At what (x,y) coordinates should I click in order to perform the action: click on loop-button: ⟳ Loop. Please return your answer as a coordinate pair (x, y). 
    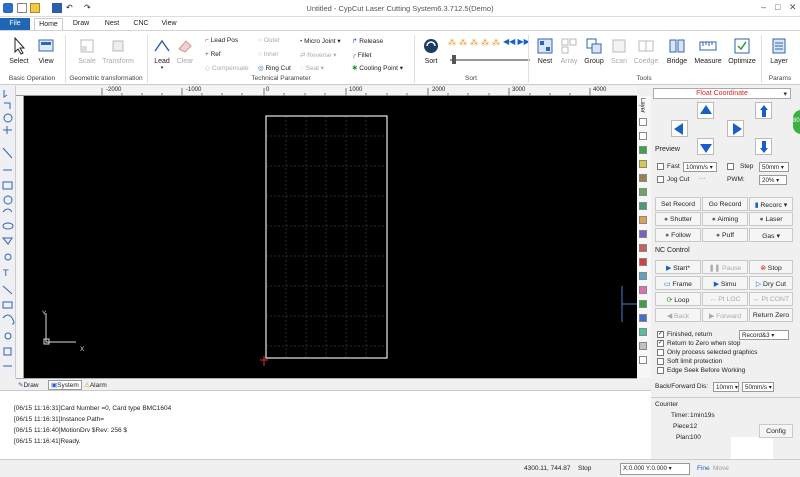
    Looking at the image, I should click on (678, 299).